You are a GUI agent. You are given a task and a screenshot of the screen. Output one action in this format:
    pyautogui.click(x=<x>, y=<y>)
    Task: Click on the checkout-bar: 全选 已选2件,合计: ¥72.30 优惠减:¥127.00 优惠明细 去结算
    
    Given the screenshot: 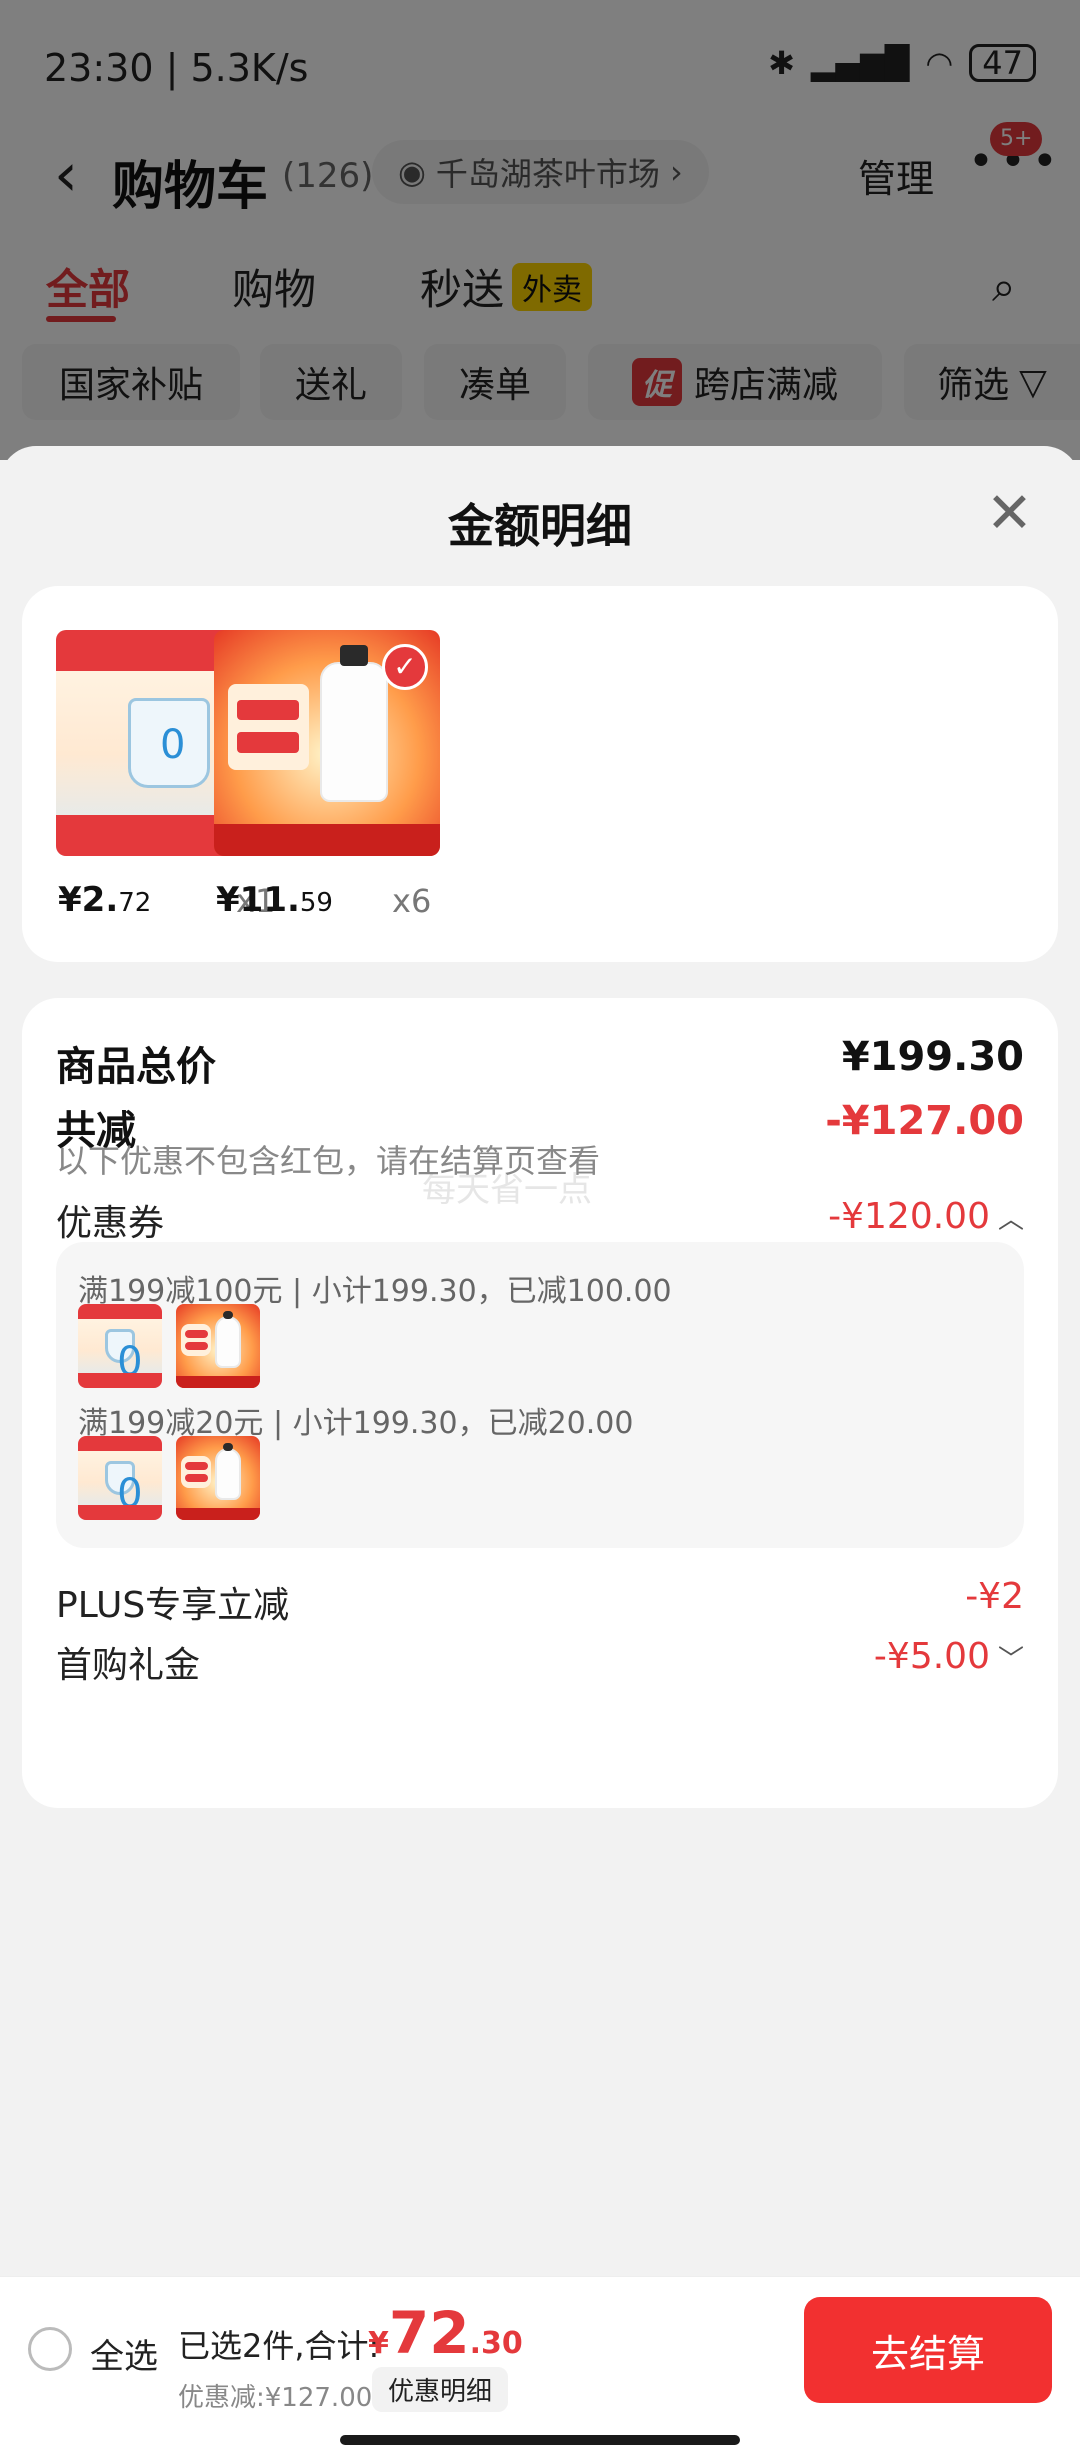 What is the action you would take?
    pyautogui.click(x=540, y=2368)
    